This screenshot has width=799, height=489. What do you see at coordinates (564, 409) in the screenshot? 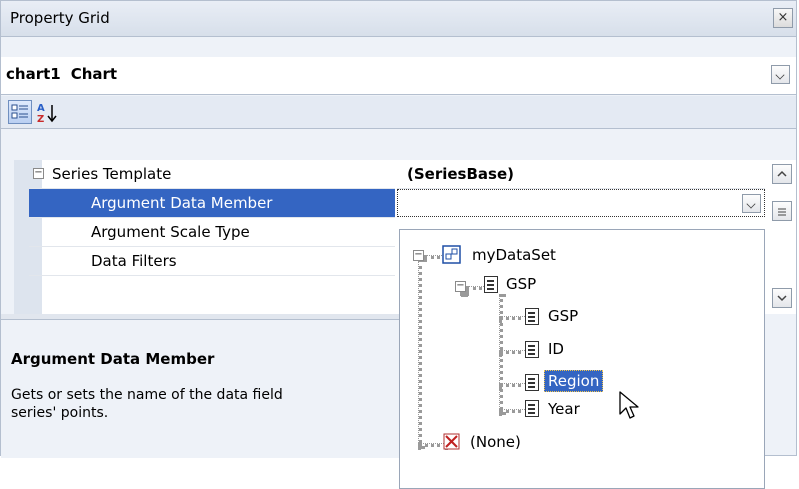
I see `tree-item-field-year: Year` at bounding box center [564, 409].